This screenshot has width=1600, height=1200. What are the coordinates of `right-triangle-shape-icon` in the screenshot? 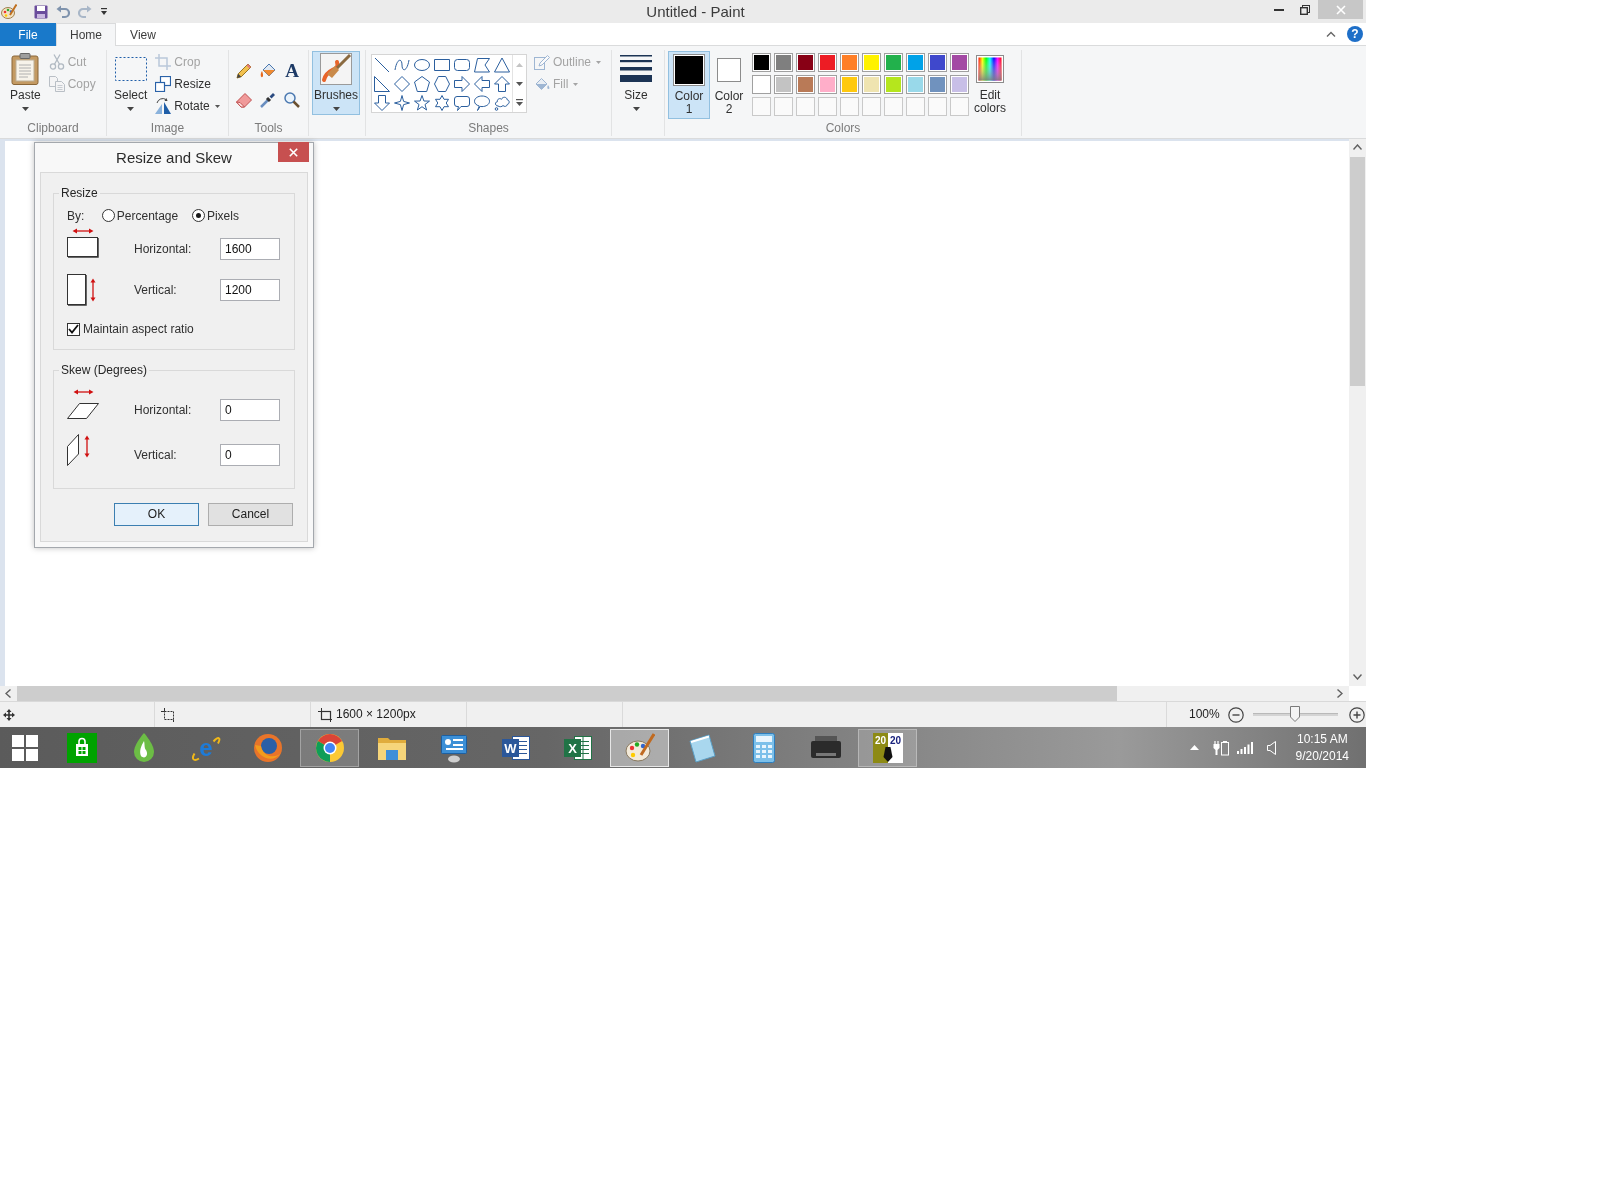 It's located at (382, 83).